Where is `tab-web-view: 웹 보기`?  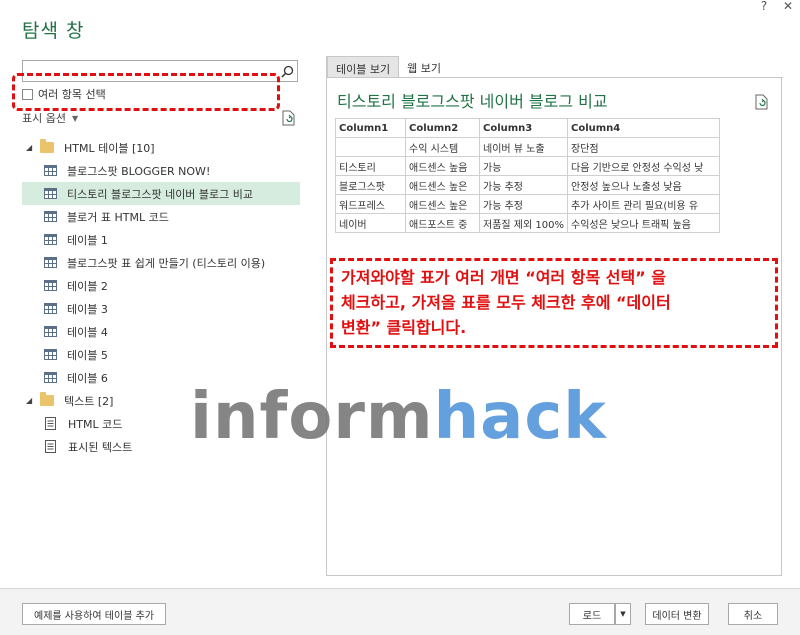
tab-web-view: 웹 보기 is located at coordinates (424, 66).